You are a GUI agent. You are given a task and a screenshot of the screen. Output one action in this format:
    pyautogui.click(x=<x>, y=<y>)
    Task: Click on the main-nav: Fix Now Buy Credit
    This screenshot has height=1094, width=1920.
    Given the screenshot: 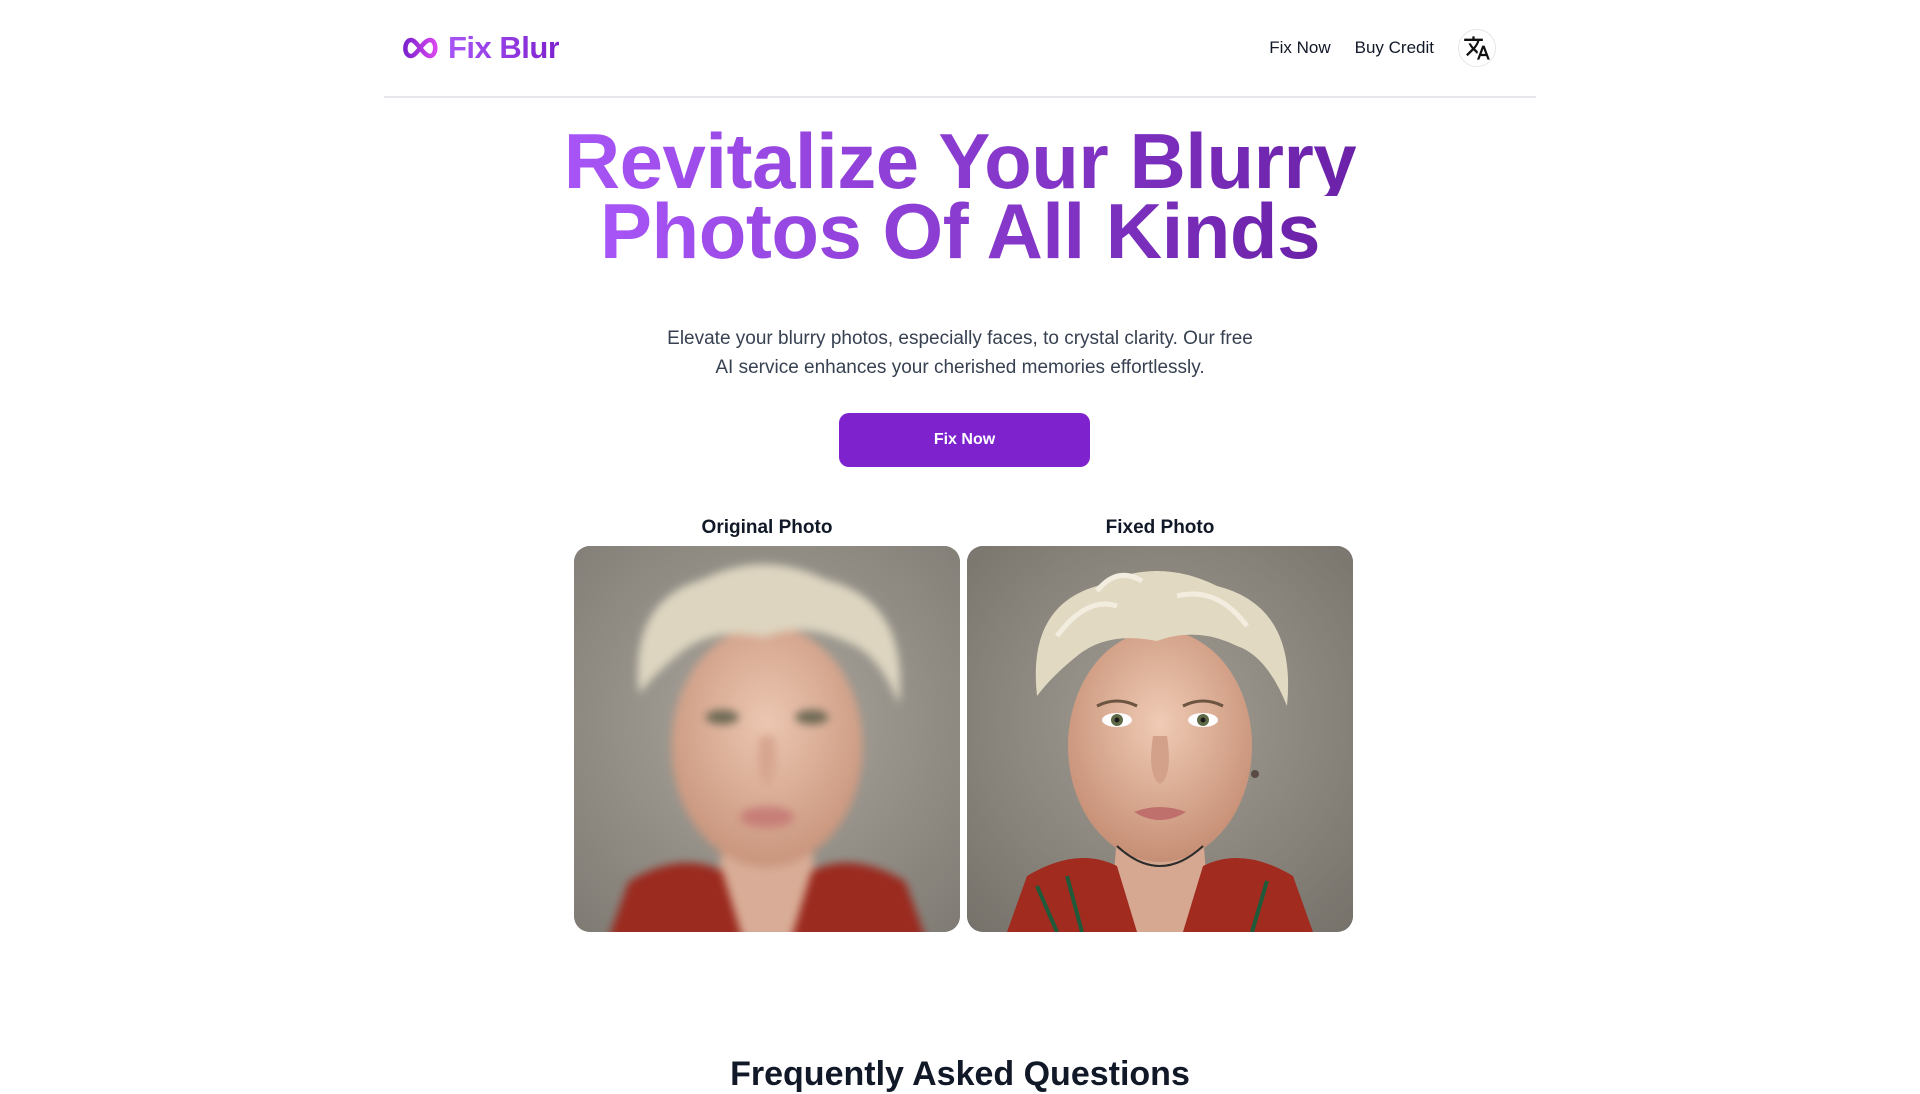 What is the action you would take?
    pyautogui.click(x=1382, y=48)
    